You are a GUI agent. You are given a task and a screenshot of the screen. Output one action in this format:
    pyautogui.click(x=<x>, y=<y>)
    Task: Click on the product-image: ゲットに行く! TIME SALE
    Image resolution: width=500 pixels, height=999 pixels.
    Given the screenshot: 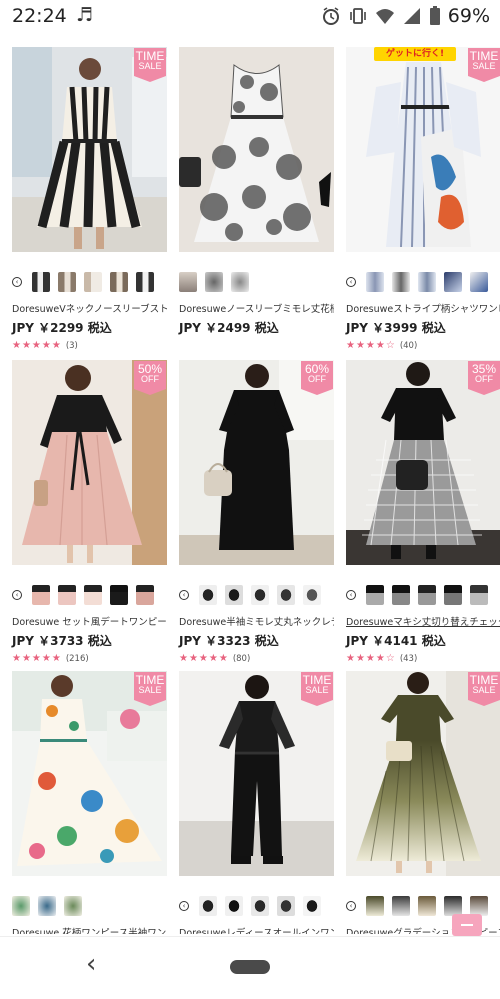 What is the action you would take?
    pyautogui.click(x=423, y=149)
    